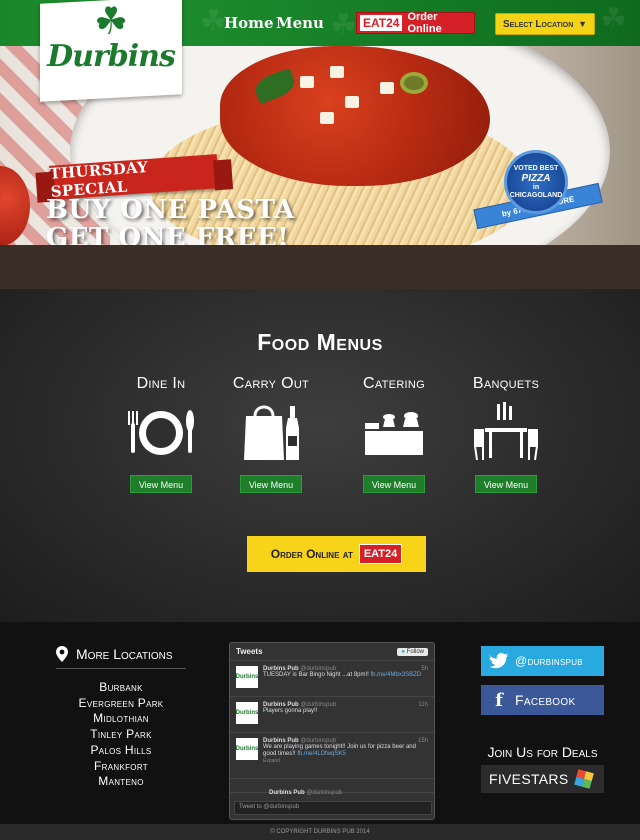 The image size is (640, 840). I want to click on menu-label-banquets: Banquets, so click(506, 383).